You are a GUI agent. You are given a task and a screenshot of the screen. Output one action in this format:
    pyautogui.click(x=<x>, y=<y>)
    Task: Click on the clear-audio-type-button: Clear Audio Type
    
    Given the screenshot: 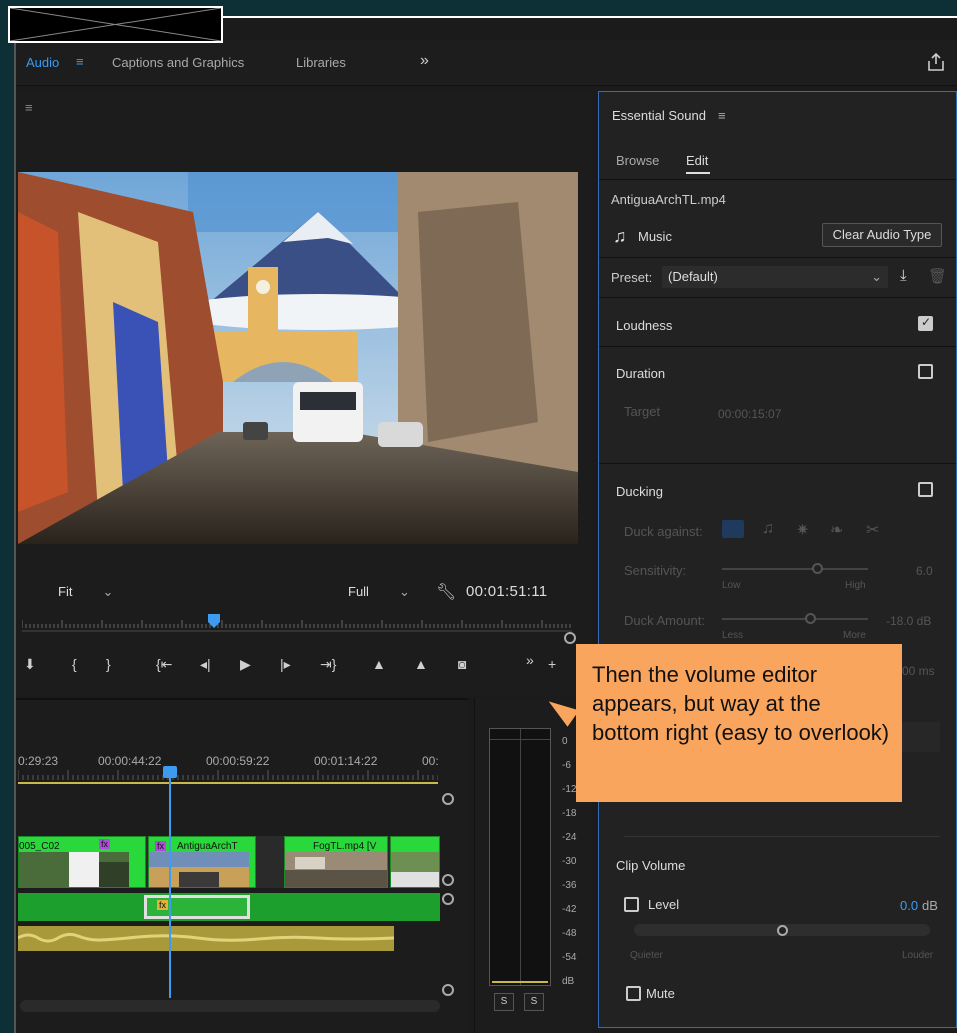 What is the action you would take?
    pyautogui.click(x=882, y=235)
    